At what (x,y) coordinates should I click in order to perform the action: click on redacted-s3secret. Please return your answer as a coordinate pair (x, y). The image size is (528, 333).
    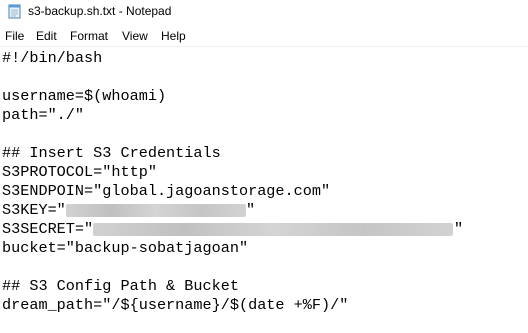
    Looking at the image, I should click on (273, 229).